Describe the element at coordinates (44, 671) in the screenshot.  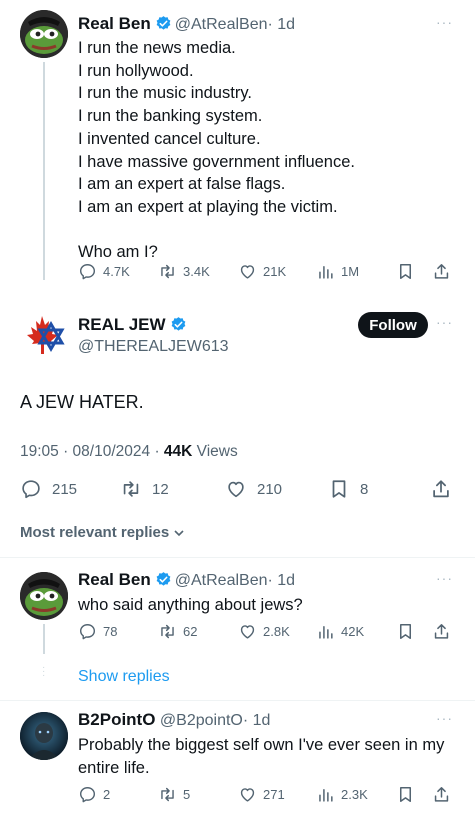
I see `thread-dots: · · ·` at that location.